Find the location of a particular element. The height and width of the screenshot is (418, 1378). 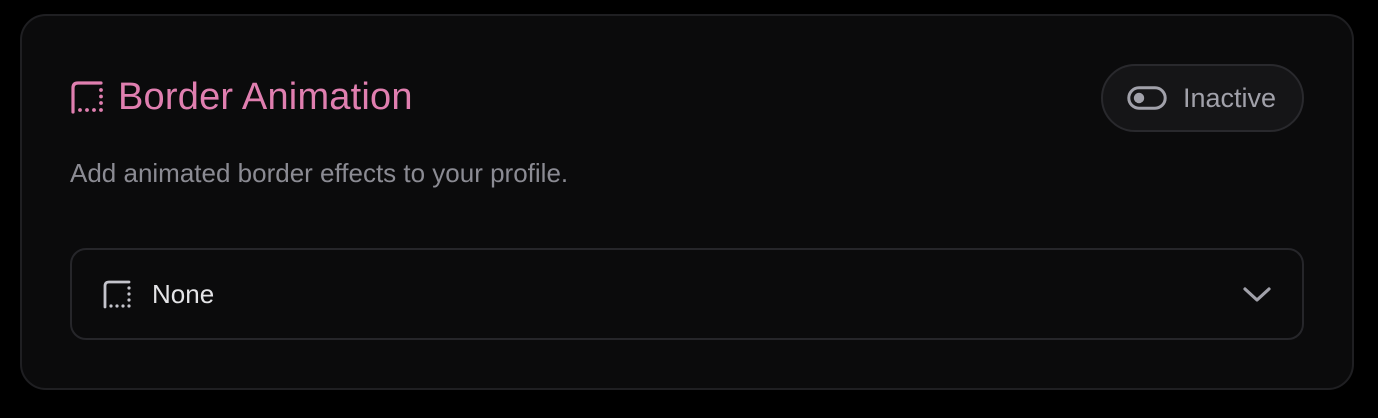

toggle-off-icon is located at coordinates (1147, 98).